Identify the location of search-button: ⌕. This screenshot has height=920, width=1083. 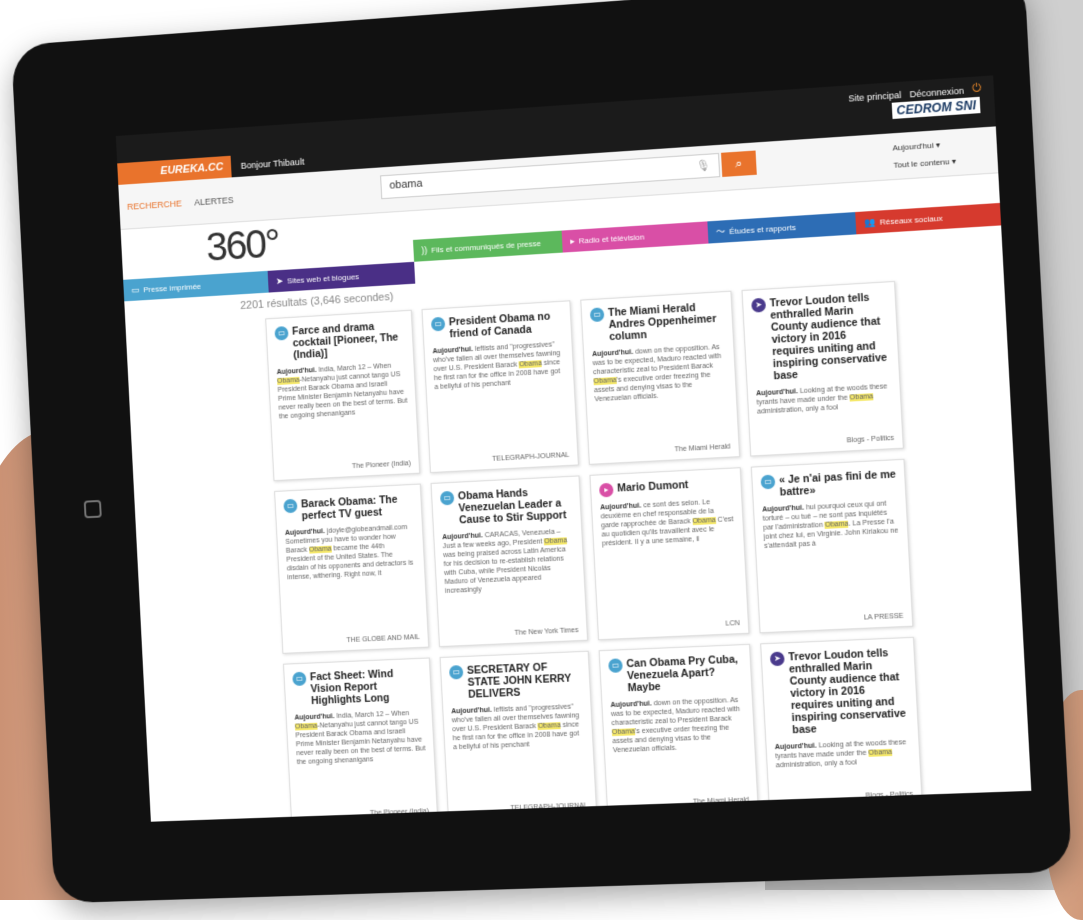
(739, 163).